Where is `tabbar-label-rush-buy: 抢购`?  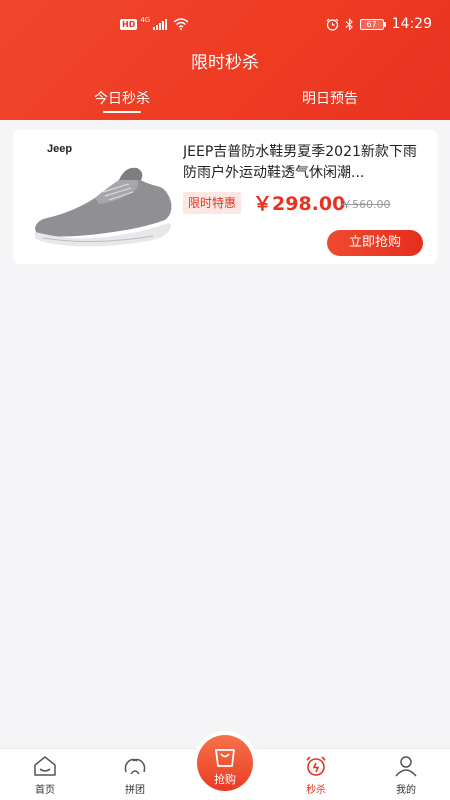
tabbar-label-rush-buy: 抢购 is located at coordinates (225, 779).